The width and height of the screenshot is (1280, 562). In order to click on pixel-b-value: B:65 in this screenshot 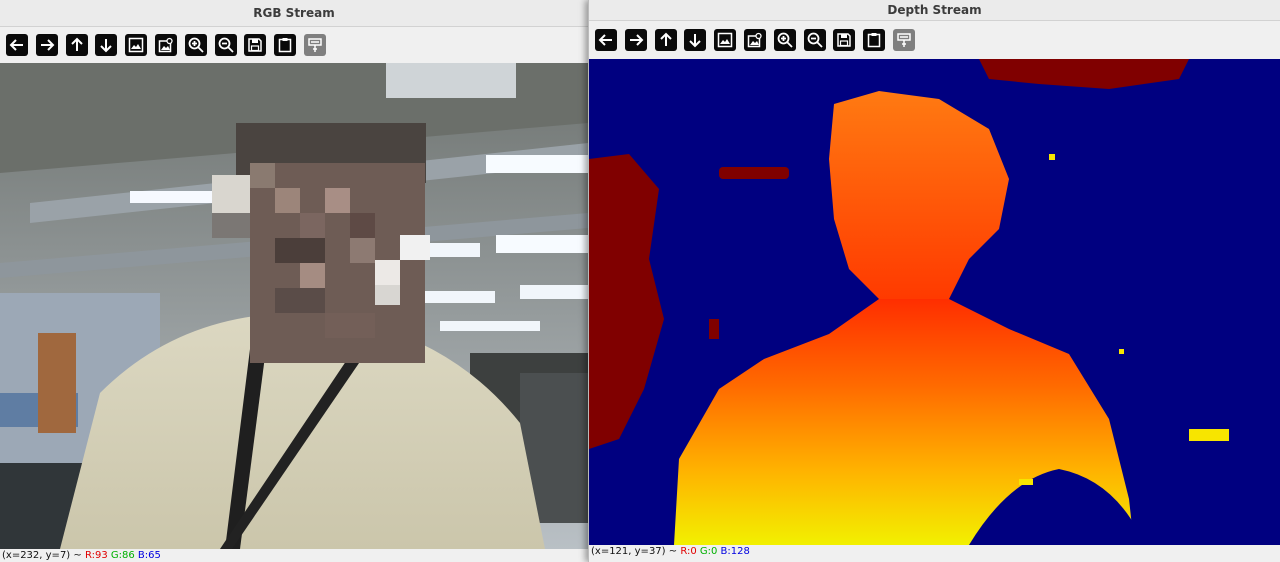, I will do `click(149, 555)`.